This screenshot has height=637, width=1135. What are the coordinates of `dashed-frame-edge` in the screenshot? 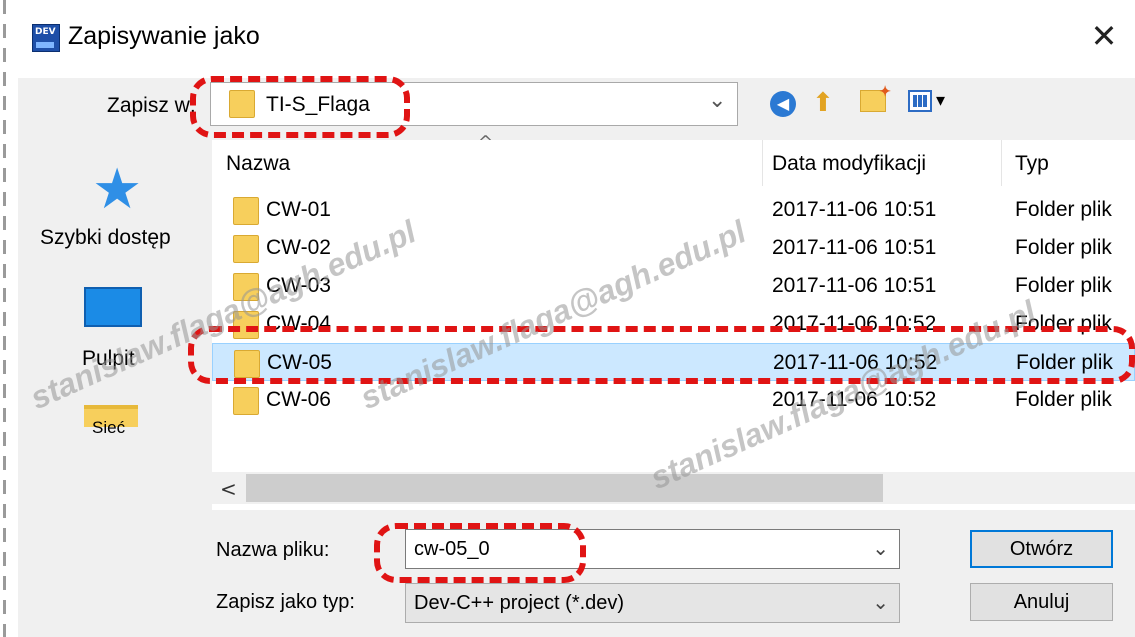 It's located at (4, 318).